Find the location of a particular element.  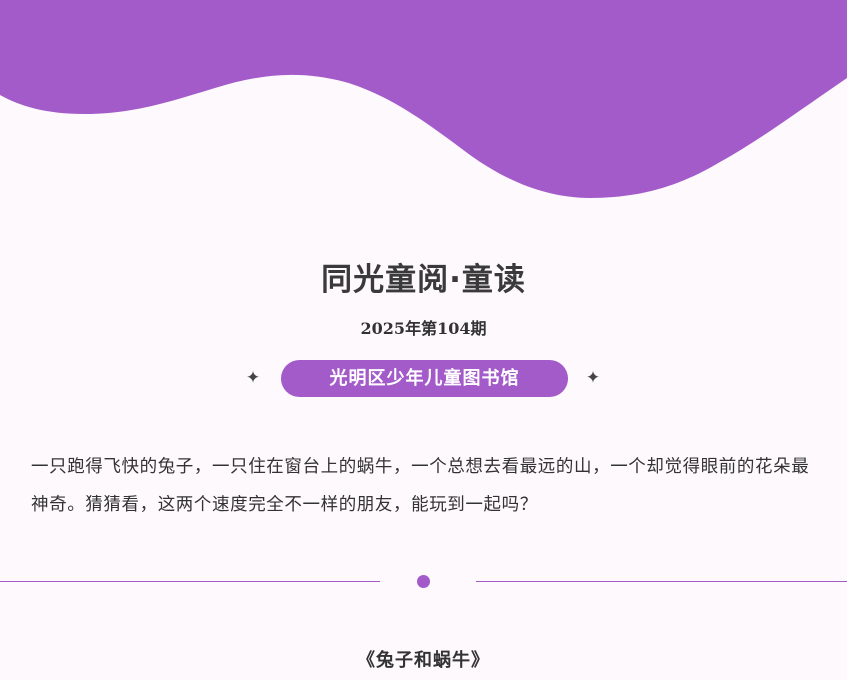

issue-number: 2025年第104期 is located at coordinates (423, 328).